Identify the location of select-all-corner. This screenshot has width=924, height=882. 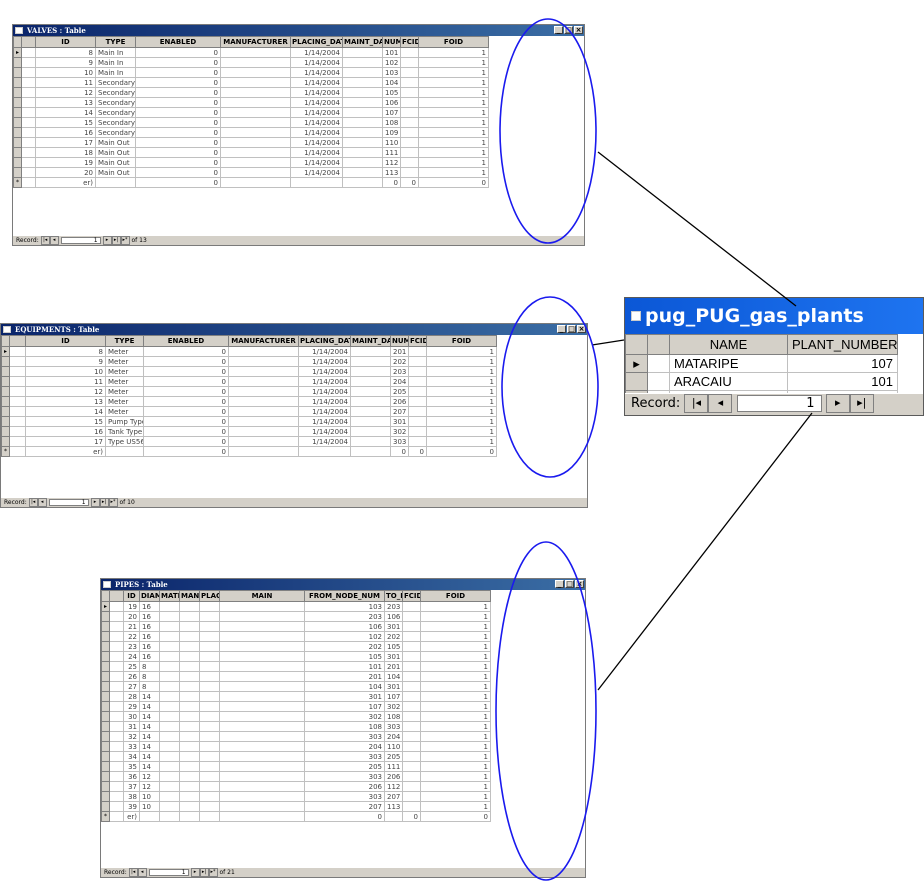
(636, 344).